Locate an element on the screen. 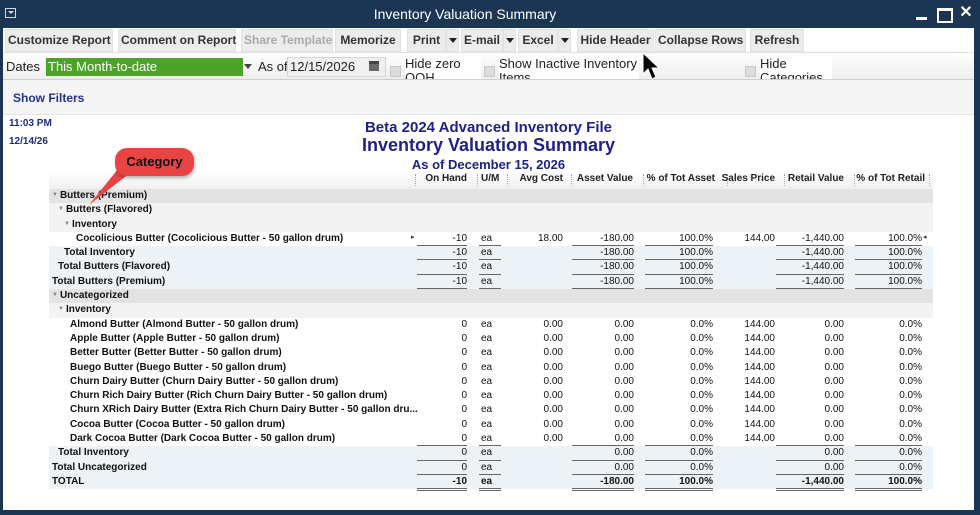 The height and width of the screenshot is (515, 980). column-header: U/M is located at coordinates (490, 178).